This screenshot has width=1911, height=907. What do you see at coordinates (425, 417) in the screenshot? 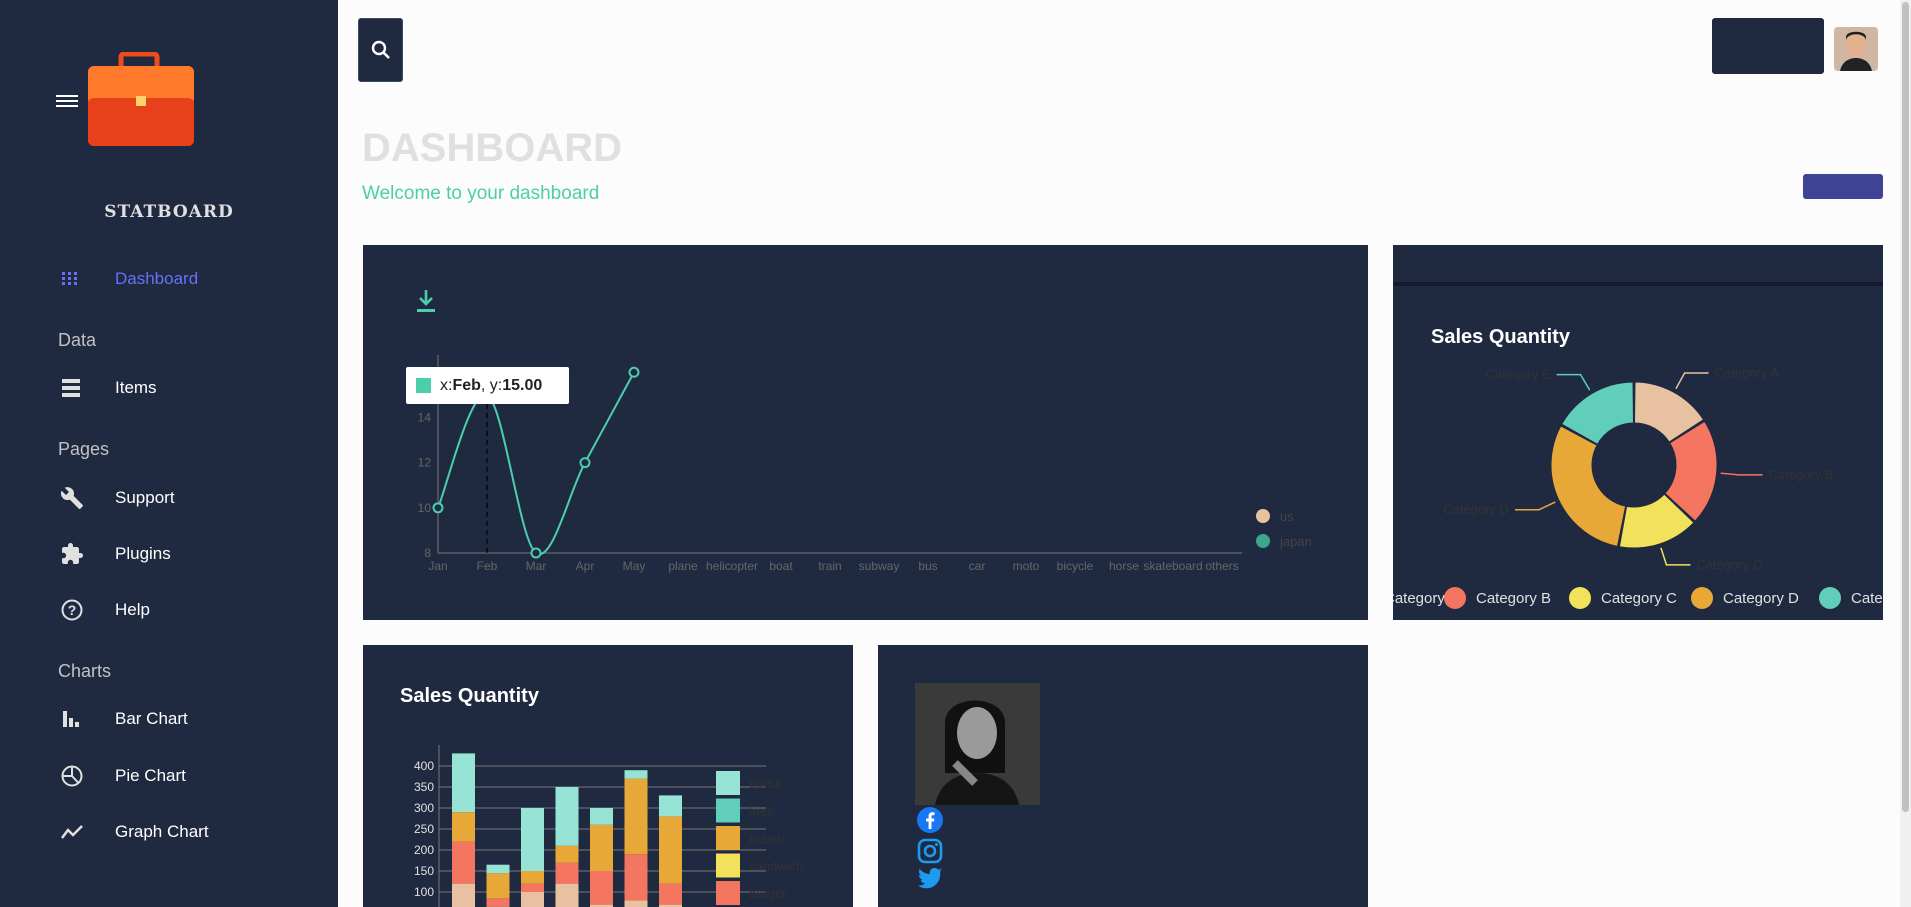
I see `y-tick-label: 14` at bounding box center [425, 417].